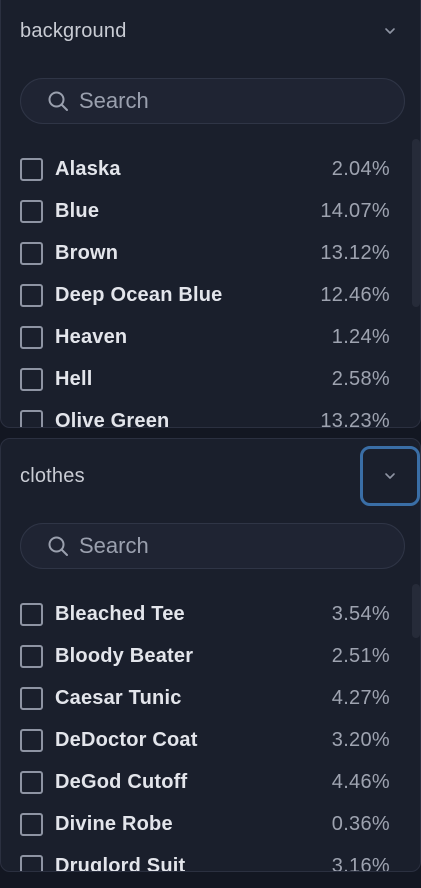 This screenshot has width=421, height=888. What do you see at coordinates (205, 379) in the screenshot?
I see `option-row: Hell 2.58%` at bounding box center [205, 379].